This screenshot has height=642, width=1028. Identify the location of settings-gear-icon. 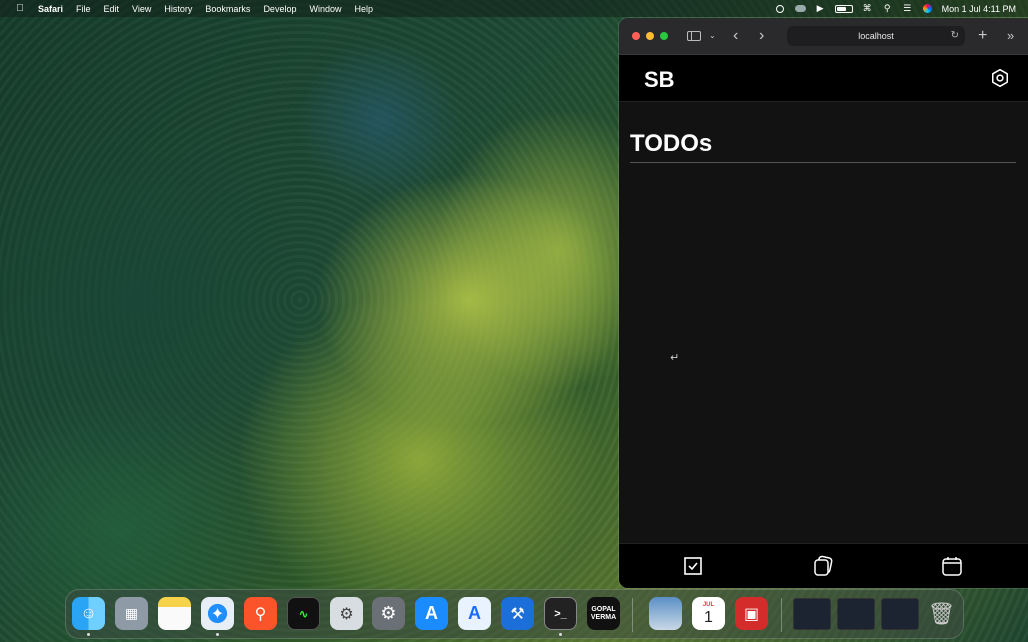
(1000, 78).